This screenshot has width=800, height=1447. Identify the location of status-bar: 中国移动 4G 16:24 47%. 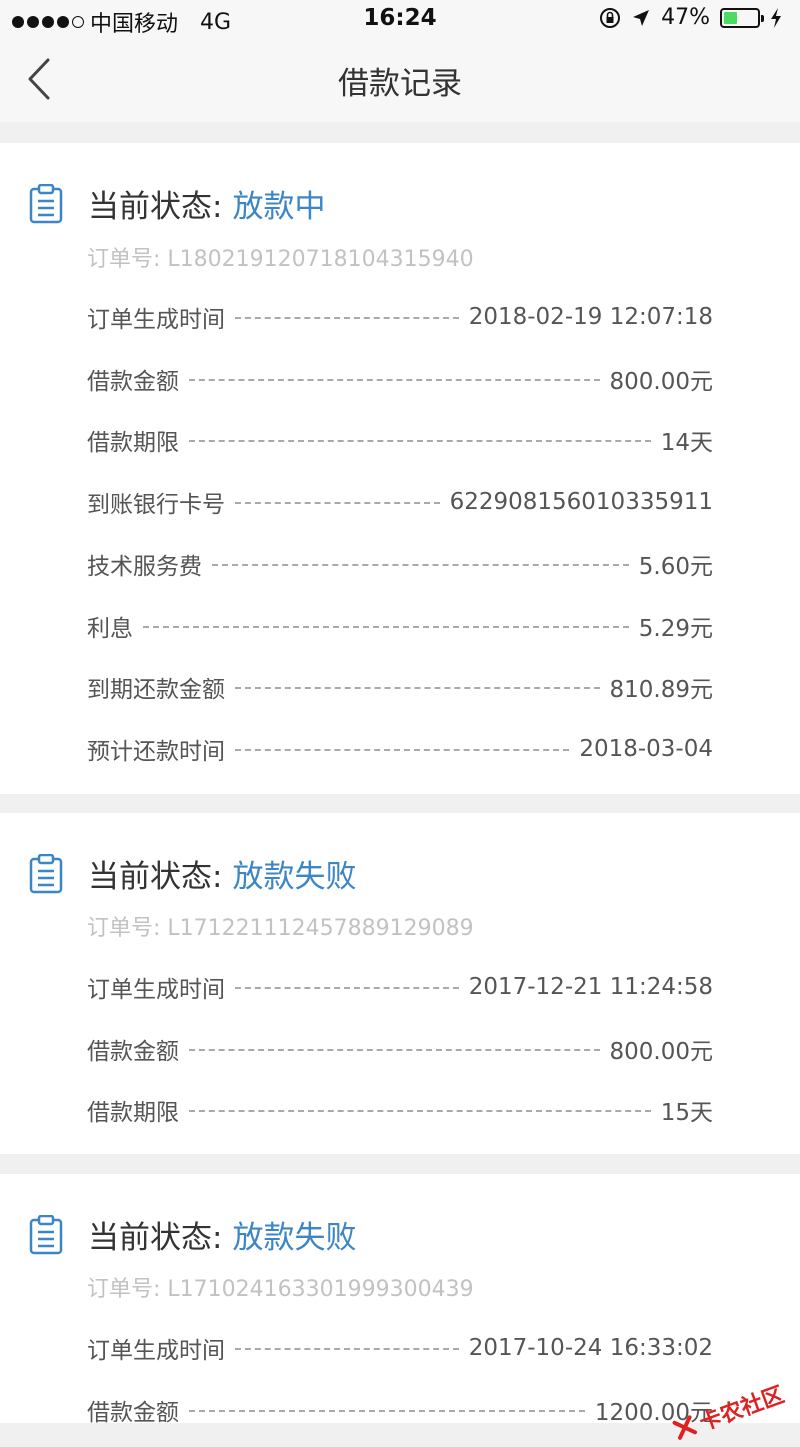
(400, 20).